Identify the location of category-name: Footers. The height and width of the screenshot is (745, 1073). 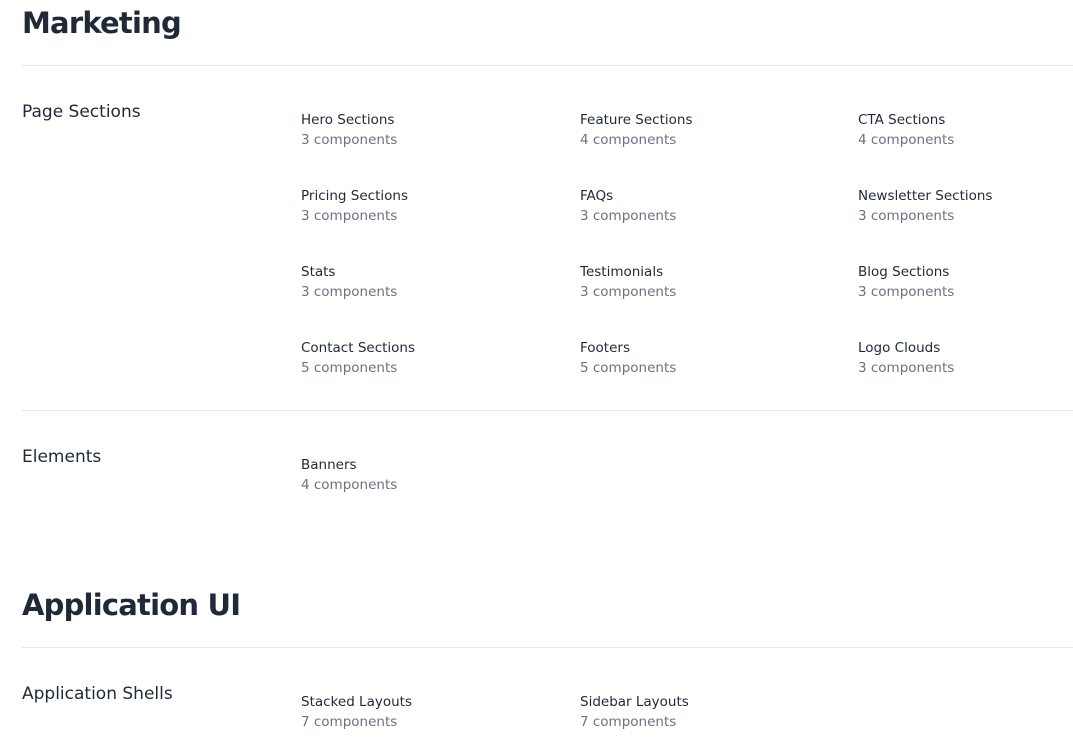
(605, 348).